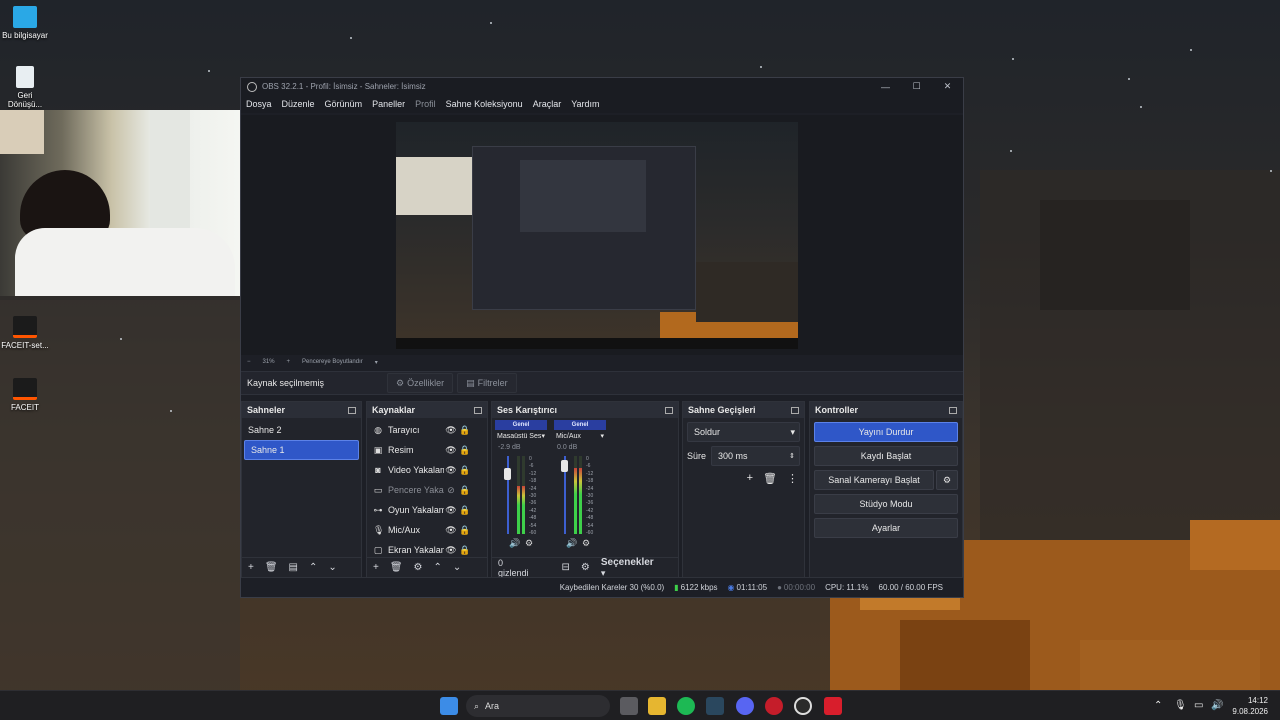 The width and height of the screenshot is (1280, 720). I want to click on duration-spinbox: 300 ms ⇕, so click(755, 456).